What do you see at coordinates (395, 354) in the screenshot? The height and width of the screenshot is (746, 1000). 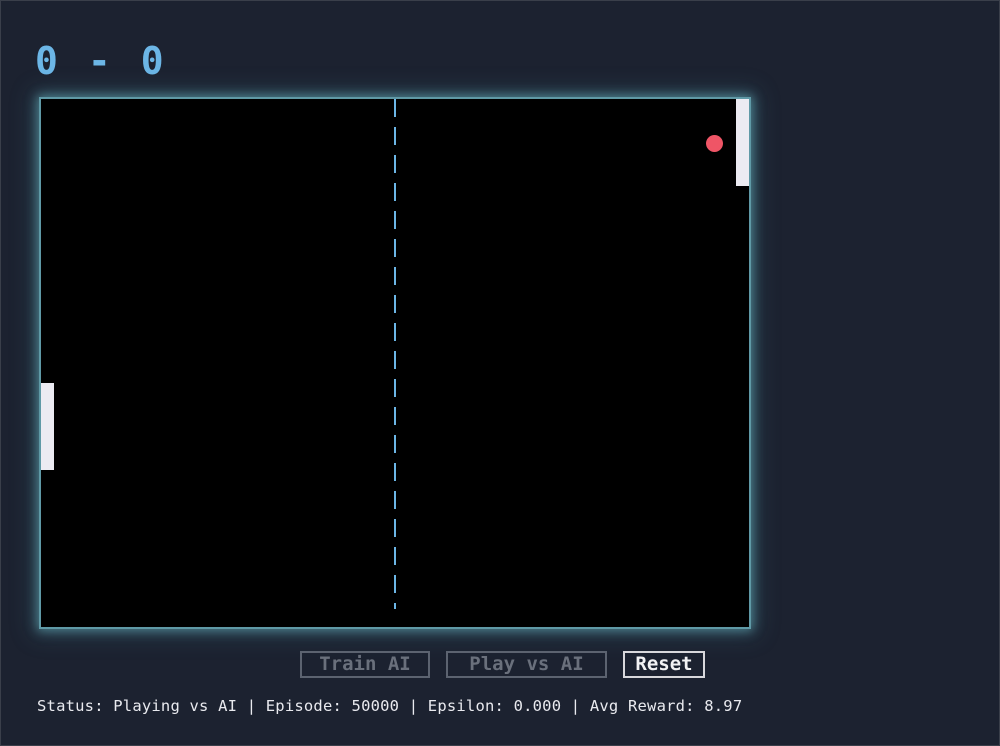 I see `center-net-line` at bounding box center [395, 354].